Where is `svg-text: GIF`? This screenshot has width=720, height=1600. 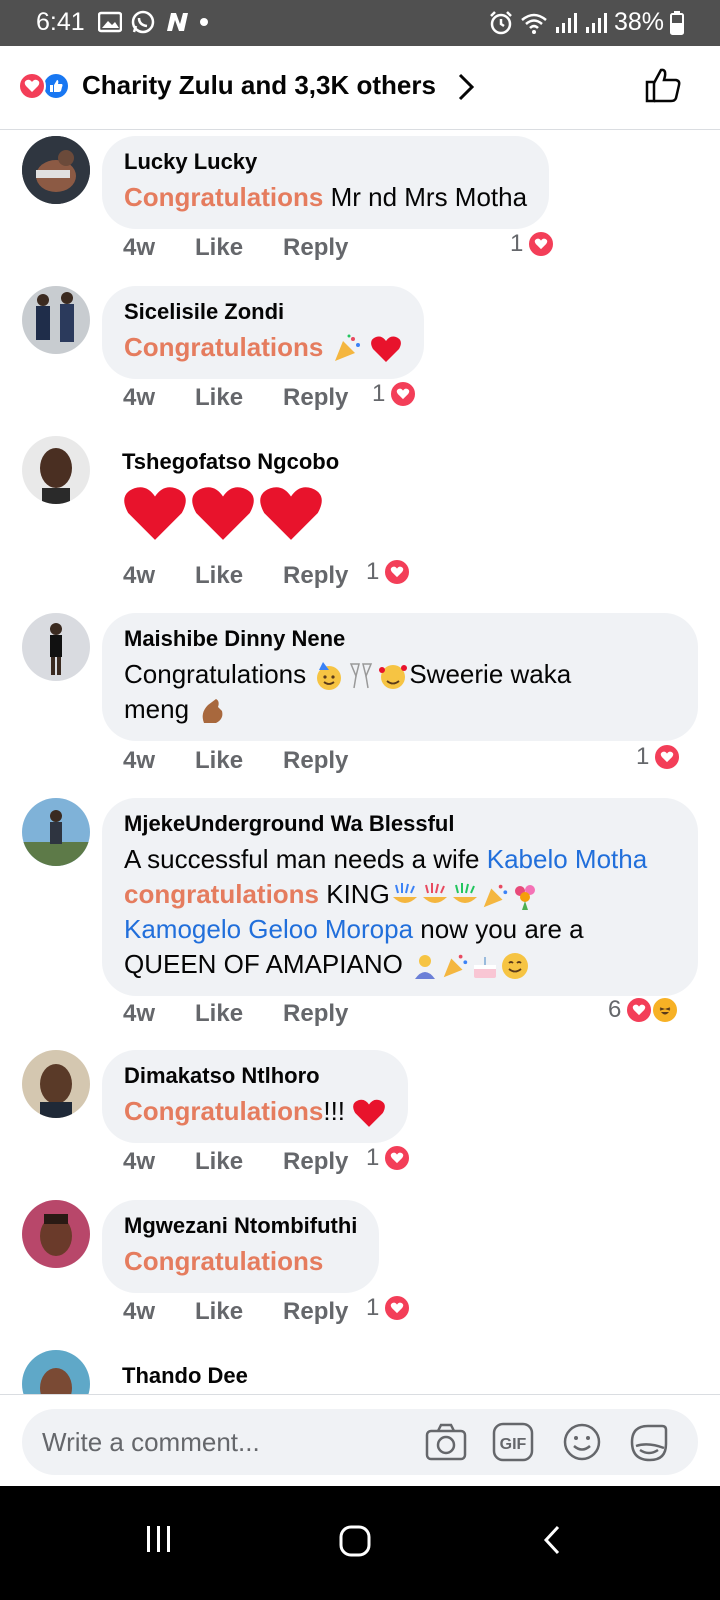
svg-text: GIF is located at coordinates (513, 1444).